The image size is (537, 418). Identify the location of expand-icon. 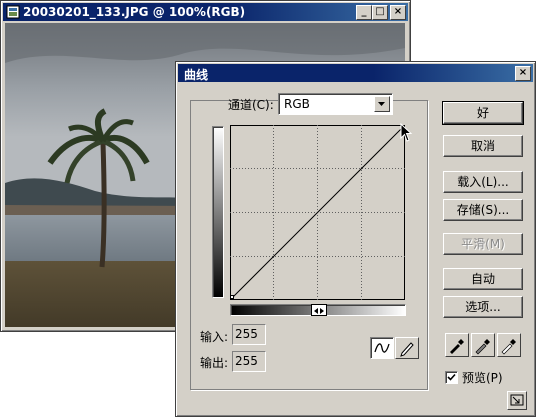
(517, 400).